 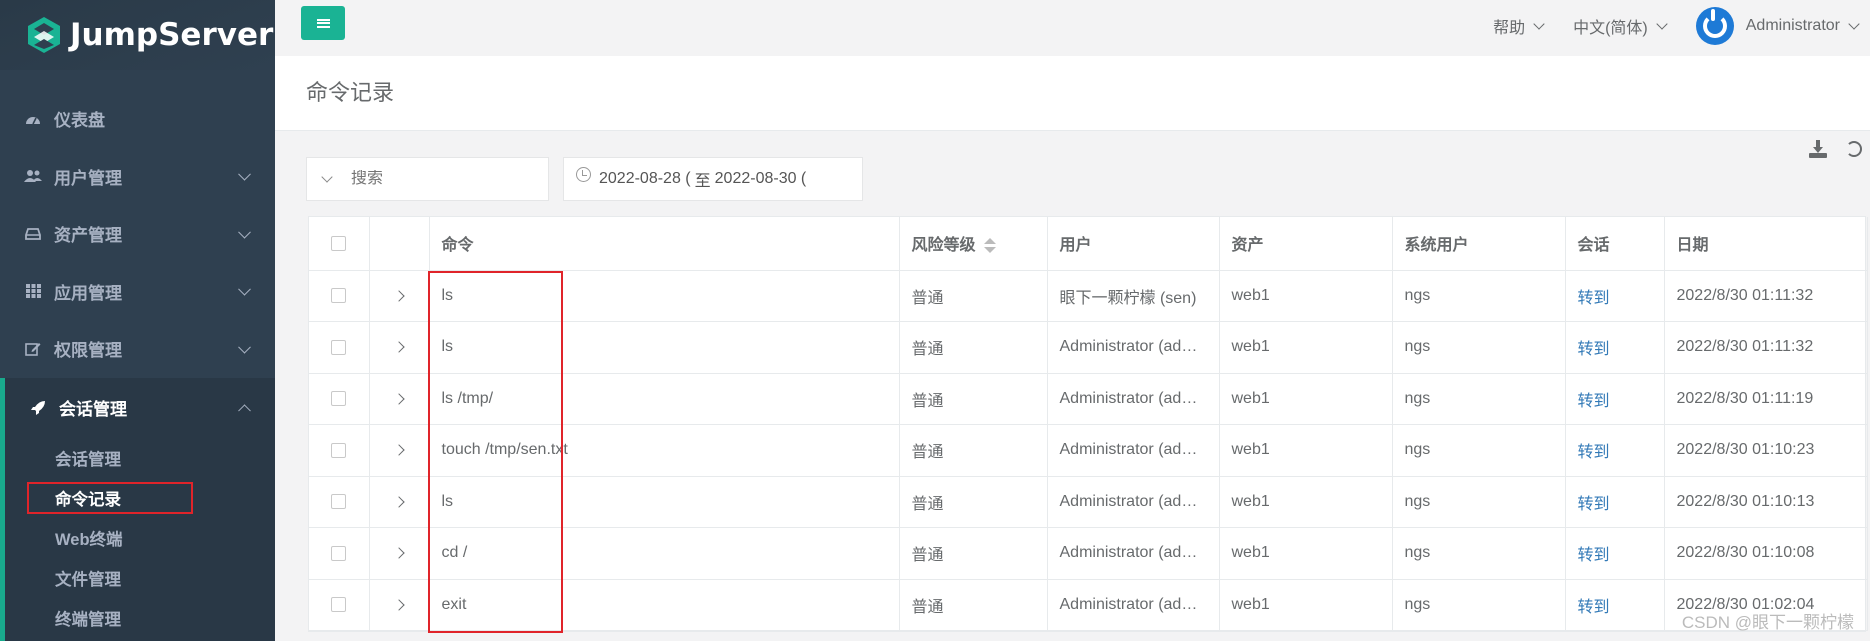 I want to click on sidebar-group-sessions: 会话管理 会话管理 命令记录 Web终端 文件管理 终端管理, so click(x=137, y=509).